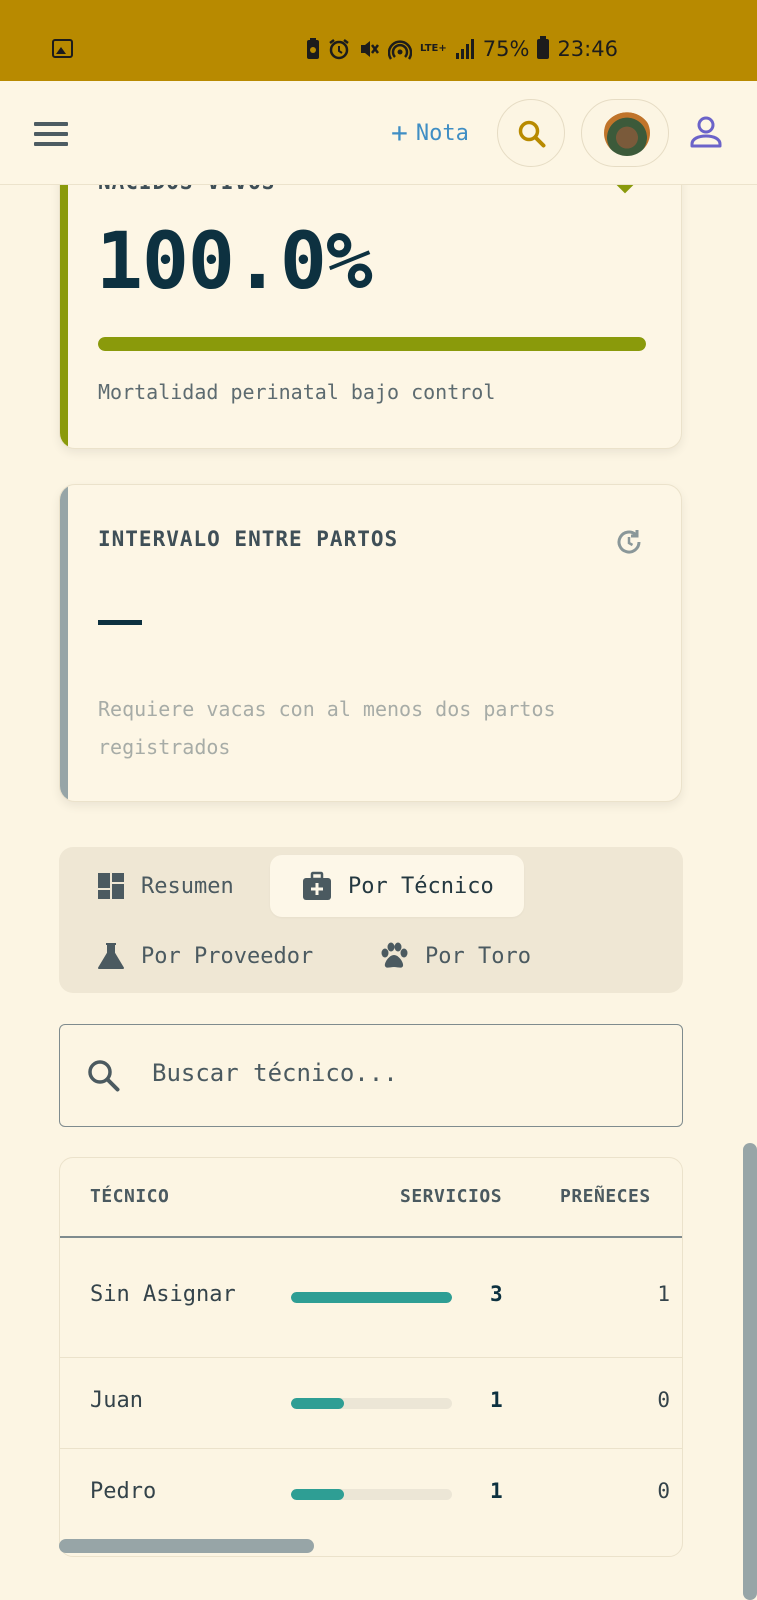 The height and width of the screenshot is (1600, 757). Describe the element at coordinates (496, 1294) in the screenshot. I see `servicios-value: 3` at that location.